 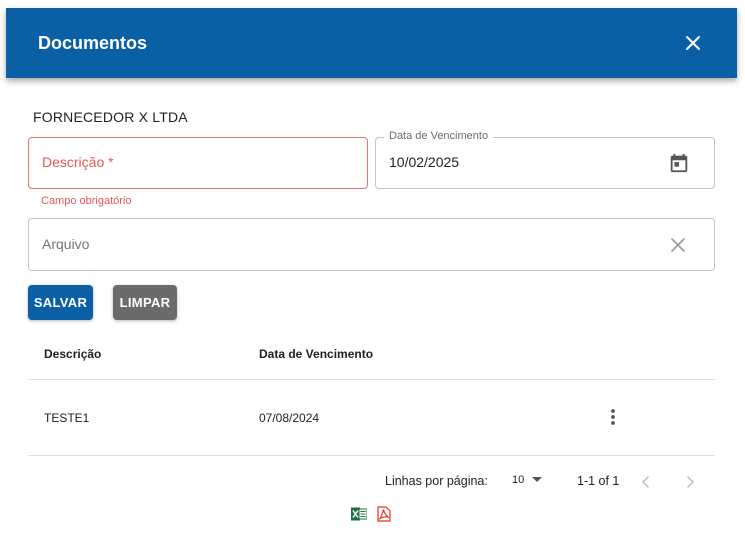 What do you see at coordinates (371, 43) in the screenshot?
I see `dialog-header: Documentos` at bounding box center [371, 43].